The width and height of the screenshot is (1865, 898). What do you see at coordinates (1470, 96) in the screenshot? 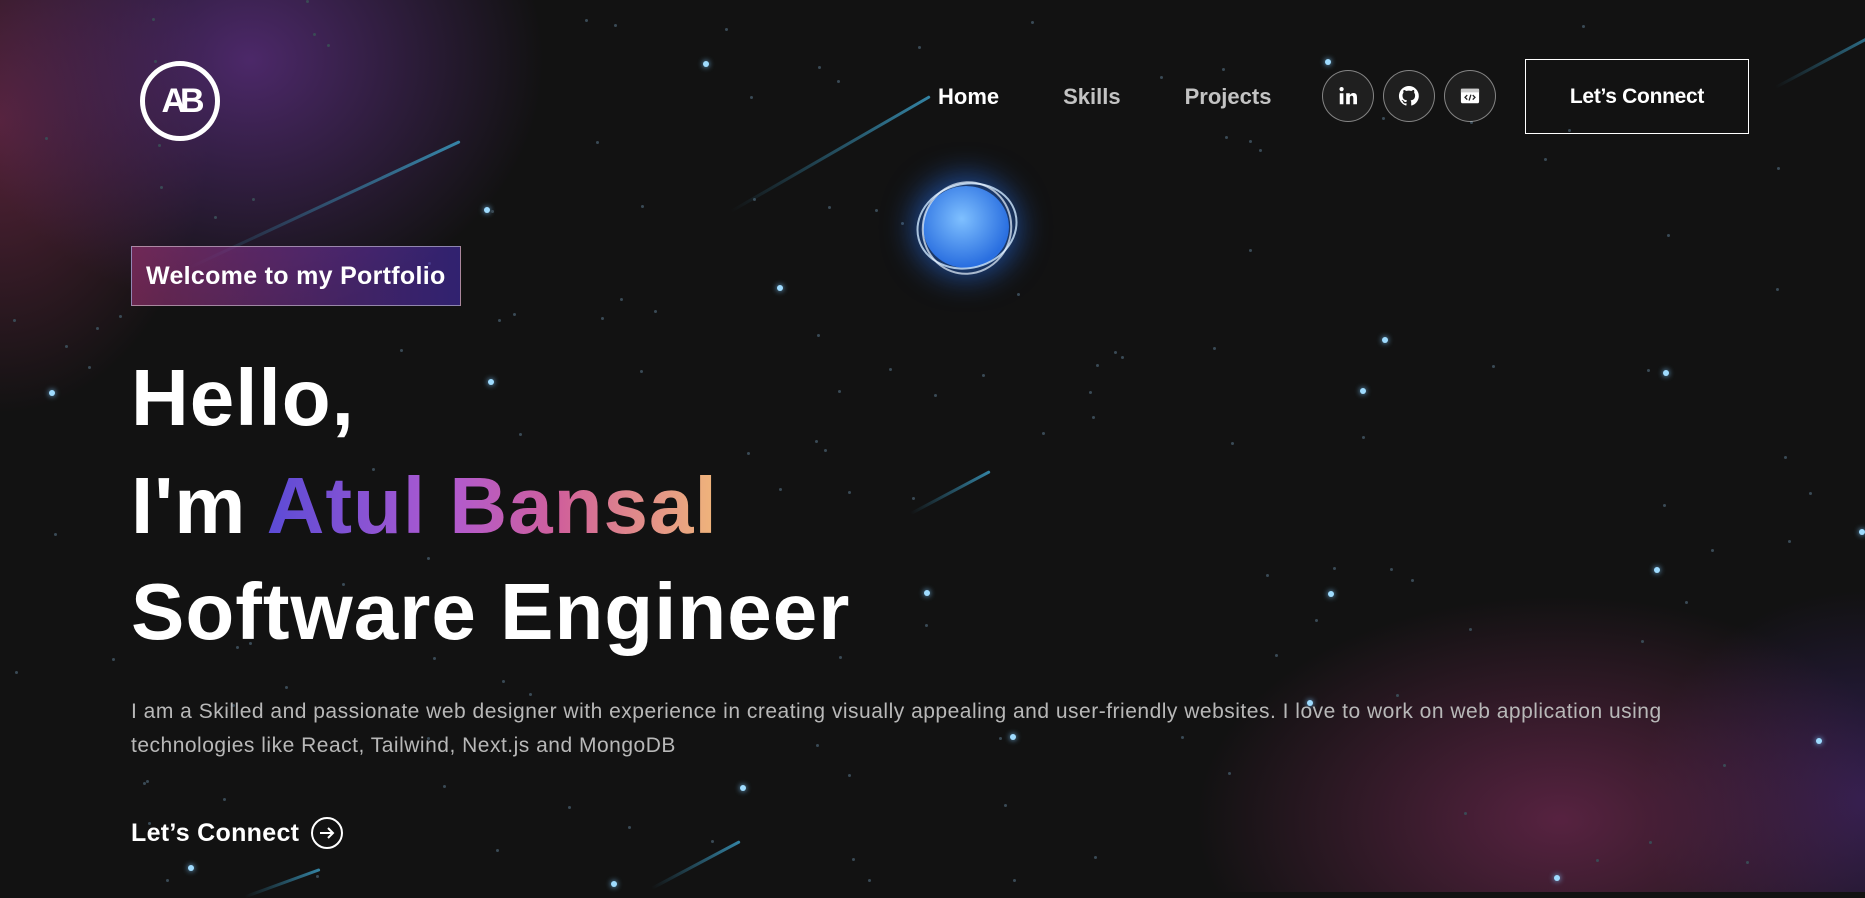
I see `portfolio-button` at bounding box center [1470, 96].